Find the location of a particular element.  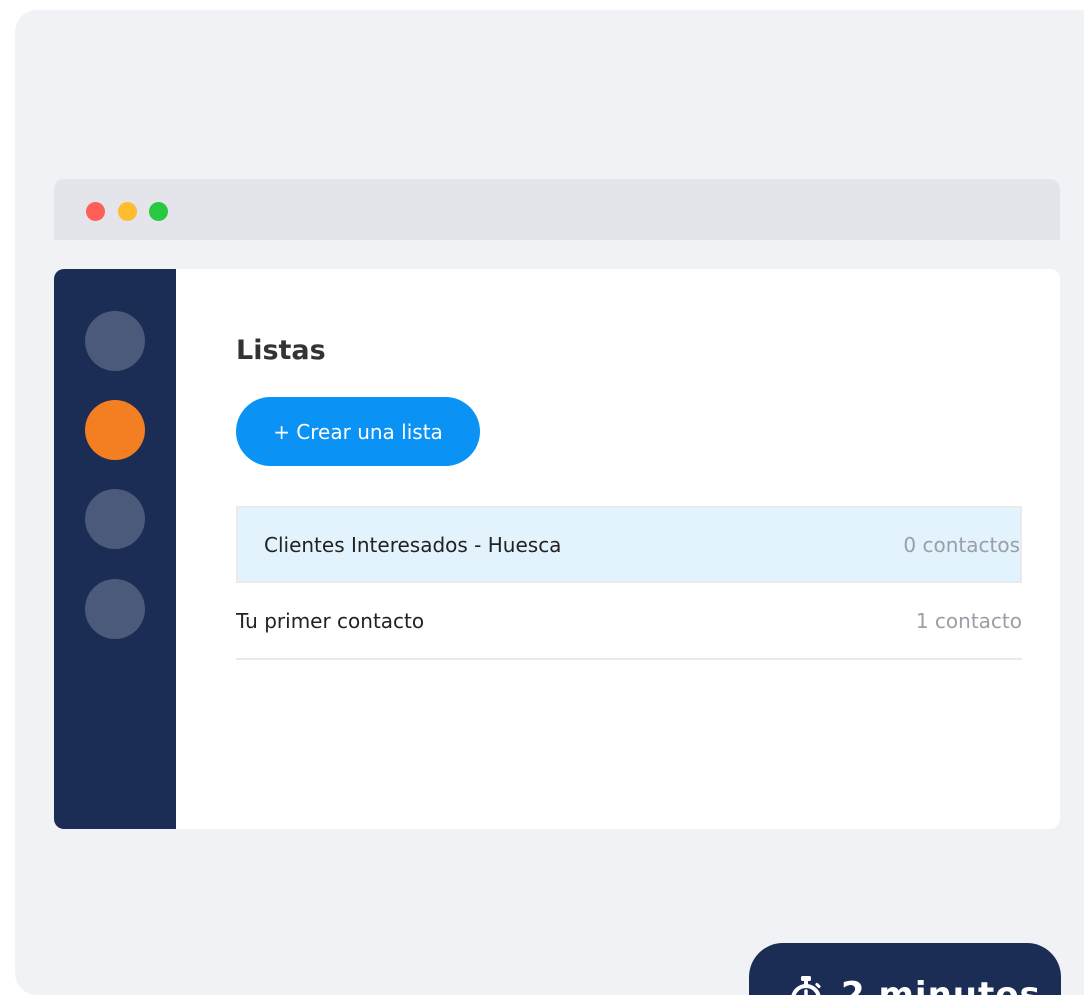

duration-badge: 2 minutos is located at coordinates (905, 969).